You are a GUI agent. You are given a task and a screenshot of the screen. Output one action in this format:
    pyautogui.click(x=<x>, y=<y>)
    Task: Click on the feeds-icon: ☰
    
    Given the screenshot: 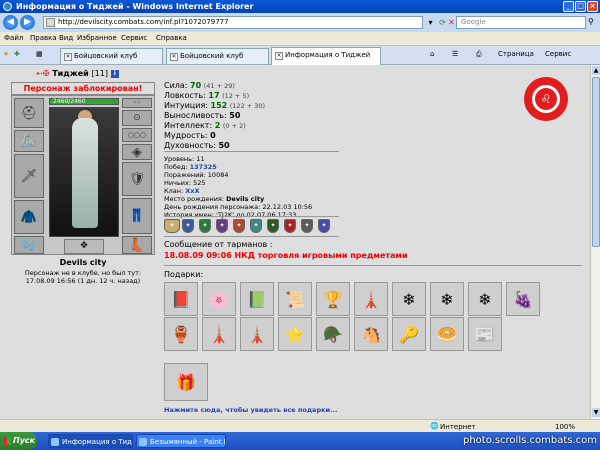 What is the action you would take?
    pyautogui.click(x=455, y=54)
    